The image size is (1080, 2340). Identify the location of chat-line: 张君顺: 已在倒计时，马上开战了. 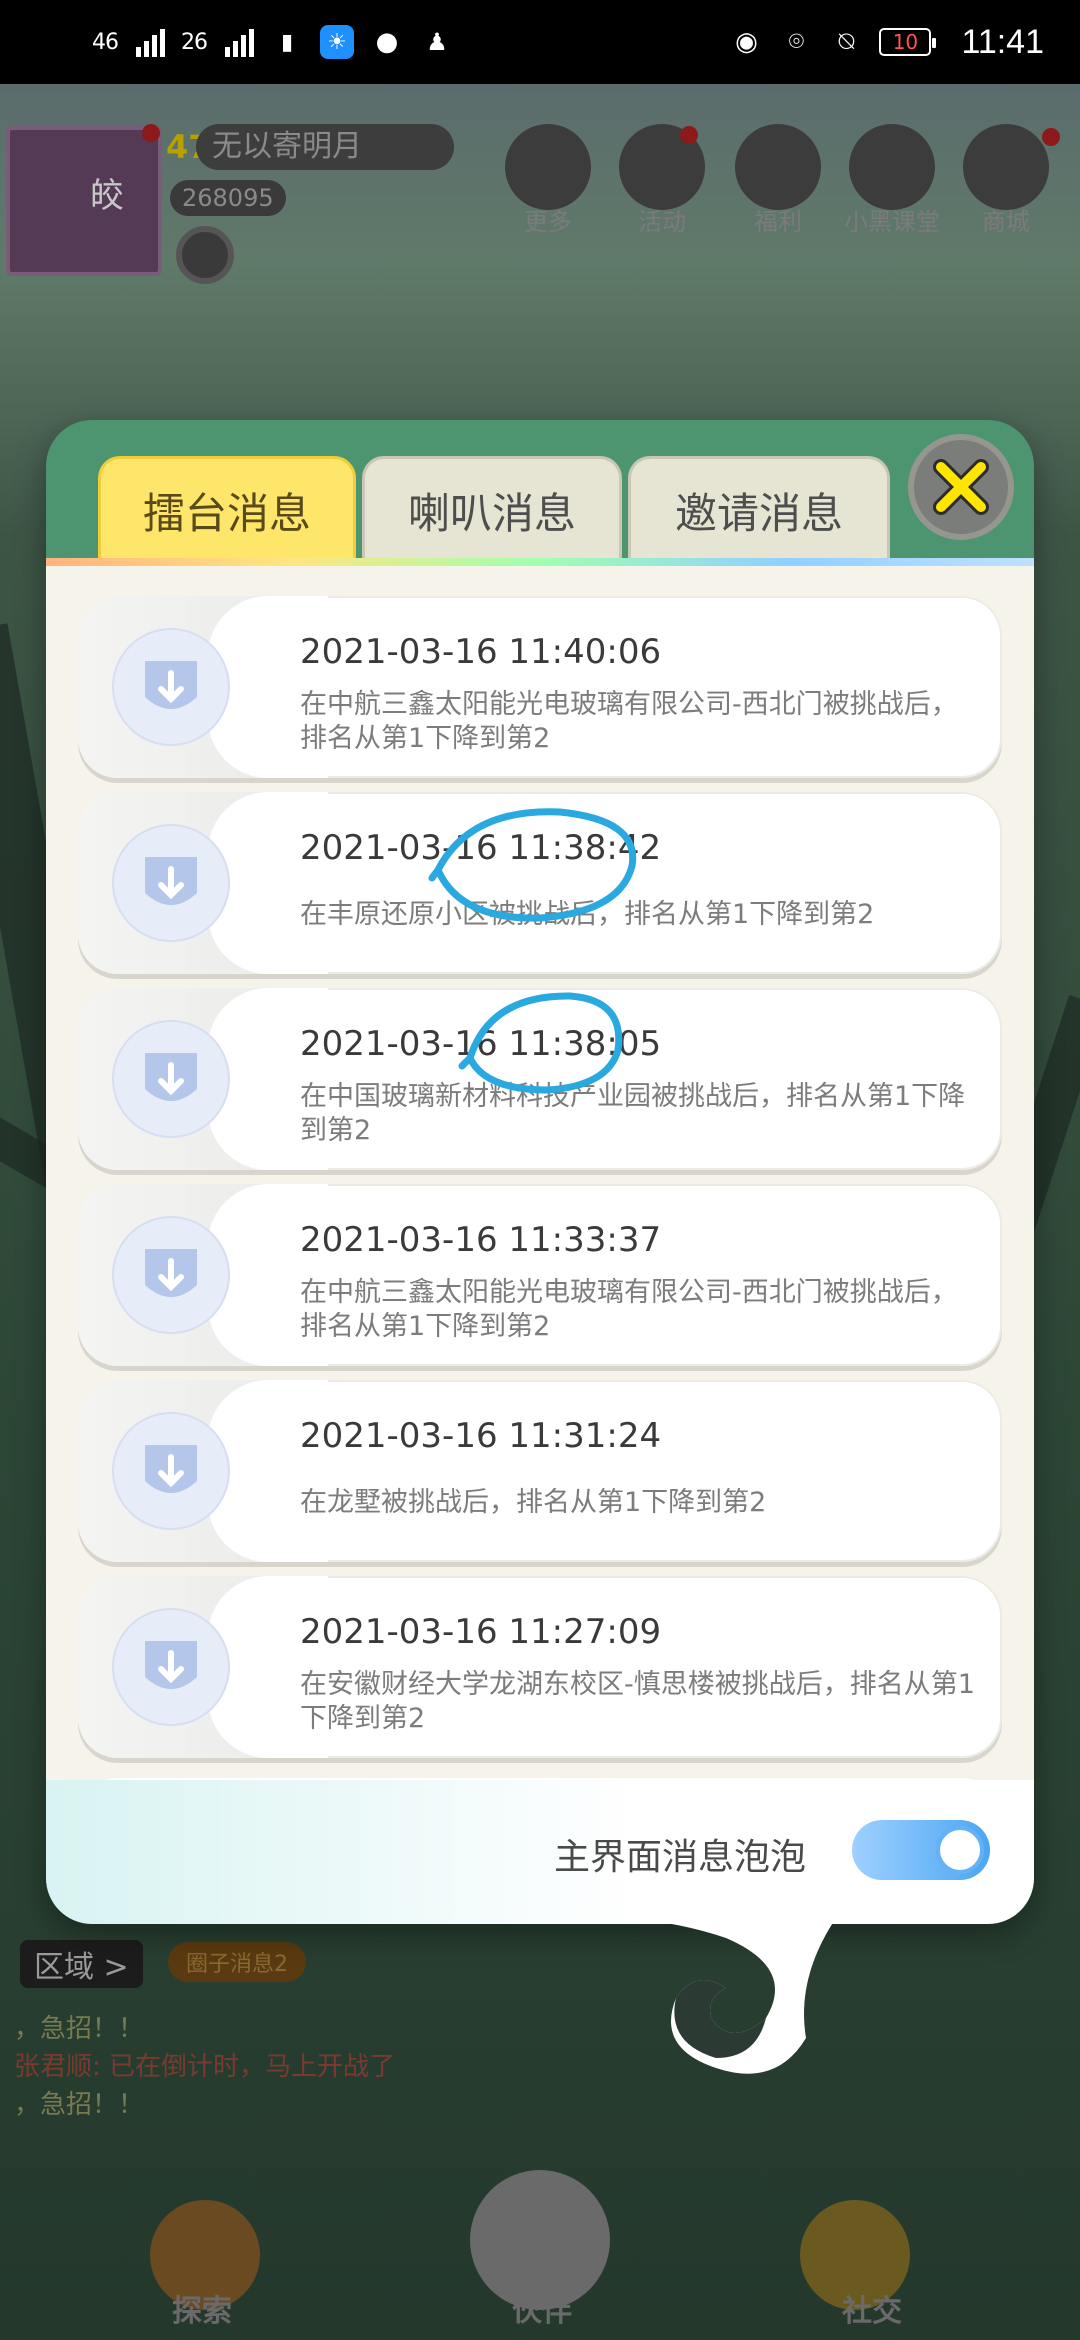
(205, 2067).